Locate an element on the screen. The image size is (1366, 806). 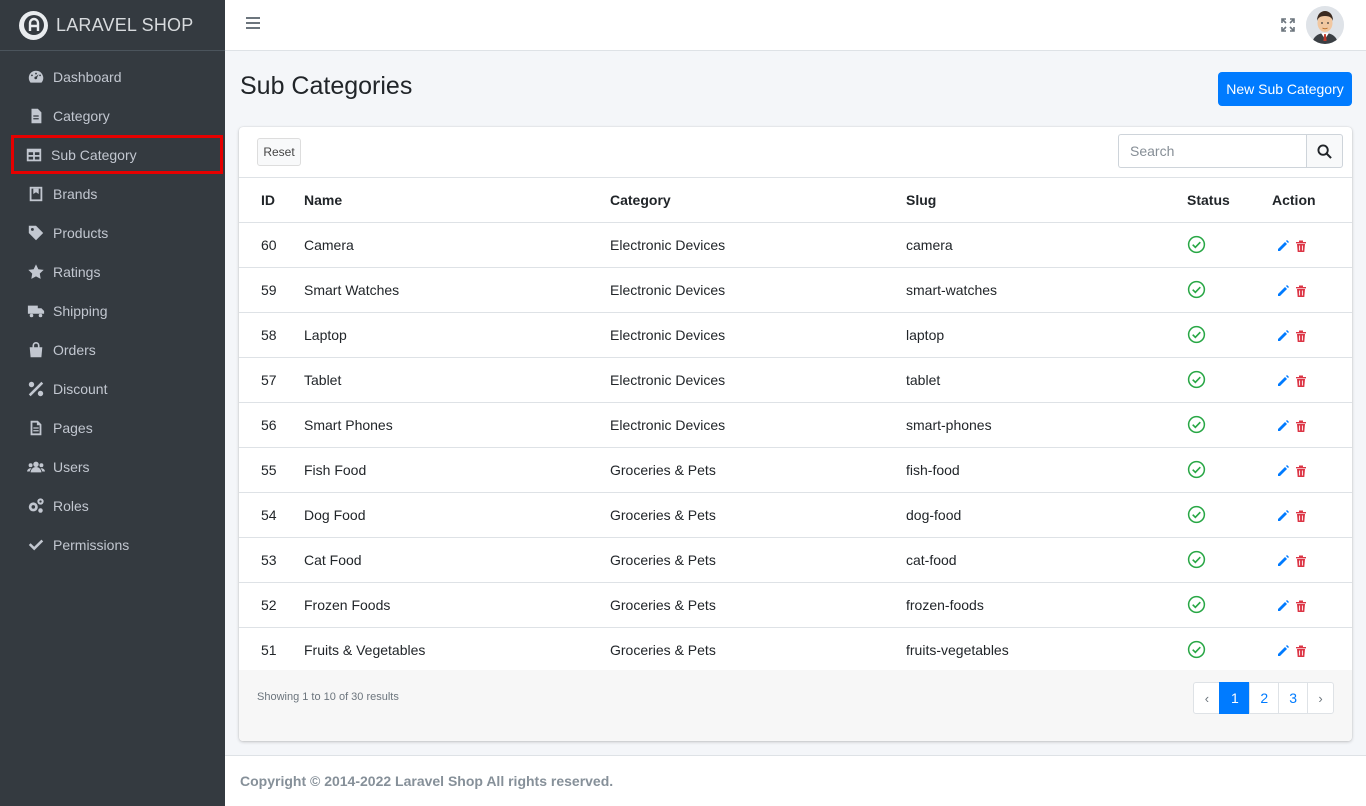
sidebar-item-label: Discount is located at coordinates (80, 388).